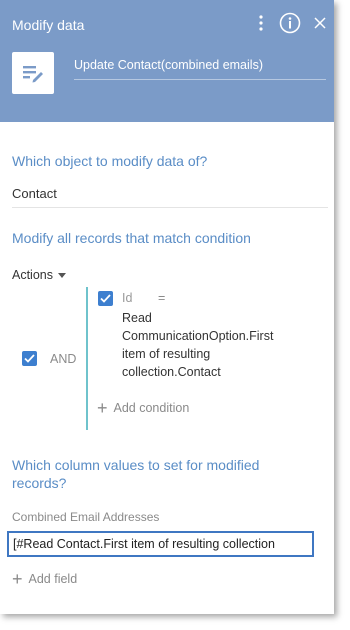 Image resolution: width=350 pixels, height=630 pixels. What do you see at coordinates (170, 197) in the screenshot?
I see `object-field: Contact` at bounding box center [170, 197].